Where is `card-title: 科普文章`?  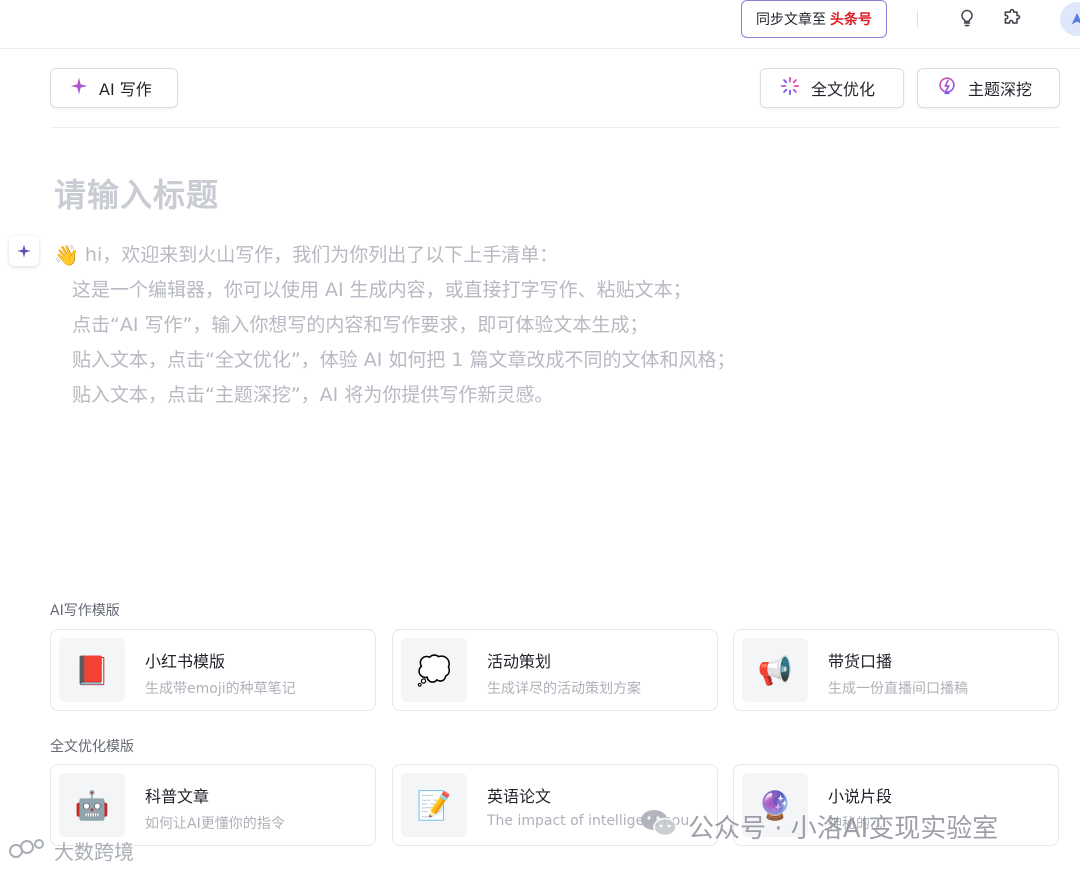
card-title: 科普文章 is located at coordinates (177, 796).